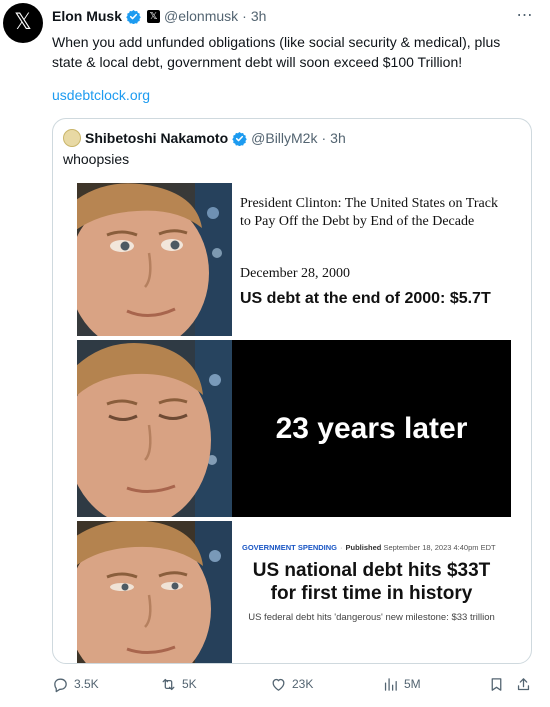  Describe the element at coordinates (412, 684) in the screenshot. I see `views-count: 5M` at that location.